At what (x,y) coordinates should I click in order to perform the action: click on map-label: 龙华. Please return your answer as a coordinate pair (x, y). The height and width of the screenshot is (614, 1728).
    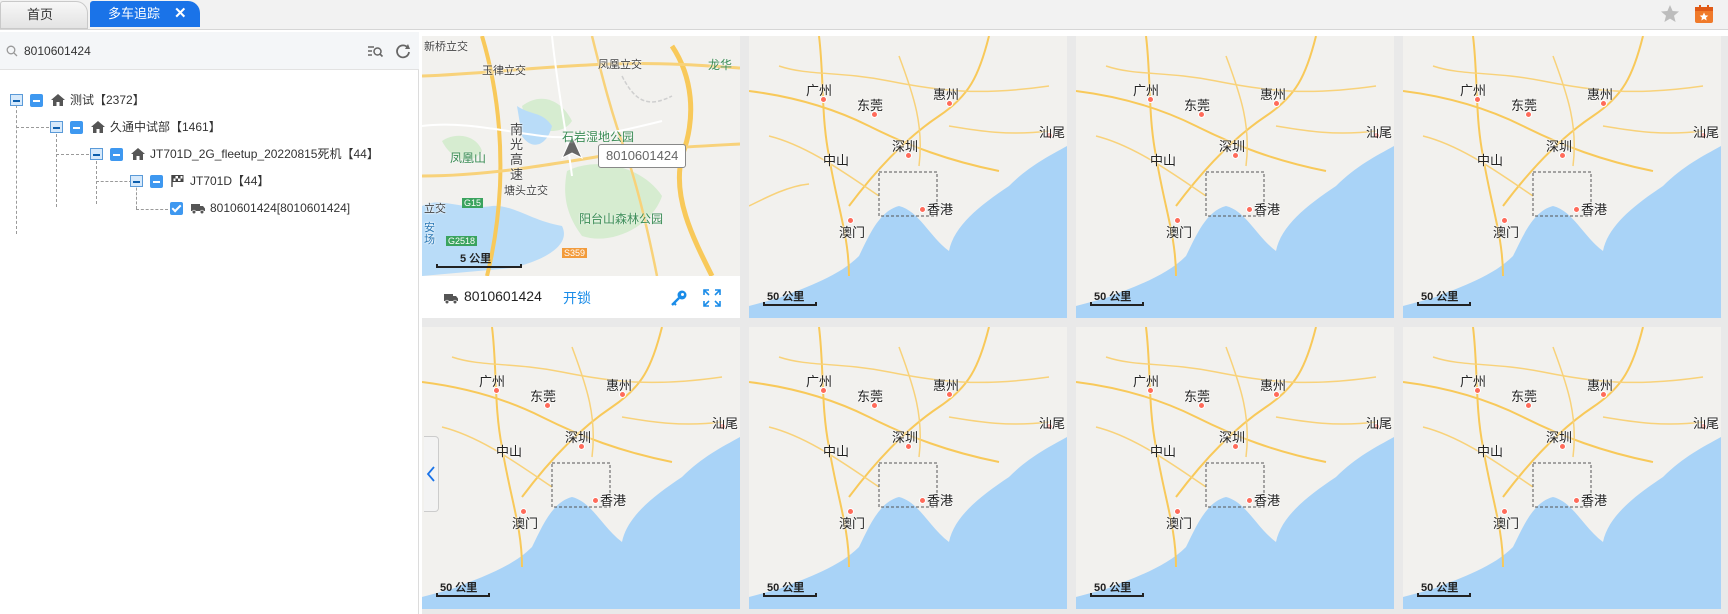
    Looking at the image, I should click on (720, 65).